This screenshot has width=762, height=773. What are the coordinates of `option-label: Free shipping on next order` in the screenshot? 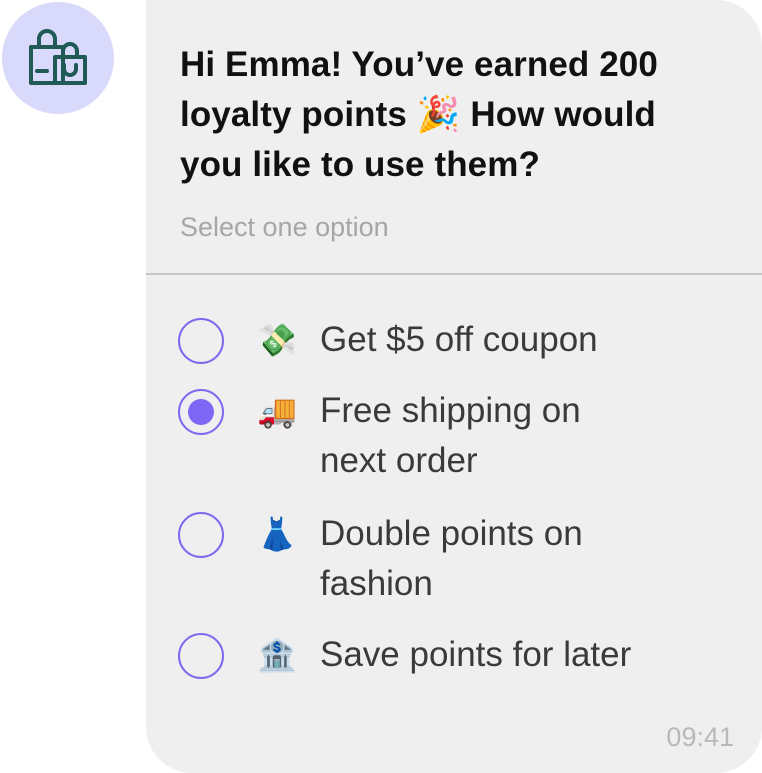 It's located at (450, 435).